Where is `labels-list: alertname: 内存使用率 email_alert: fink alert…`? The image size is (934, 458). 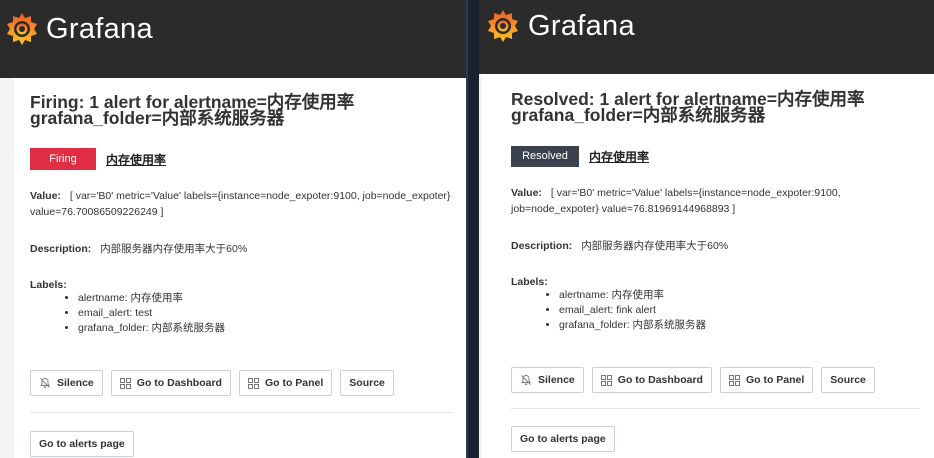 labels-list: alertname: 内存使用率 email_alert: fink alert… is located at coordinates (715, 310).